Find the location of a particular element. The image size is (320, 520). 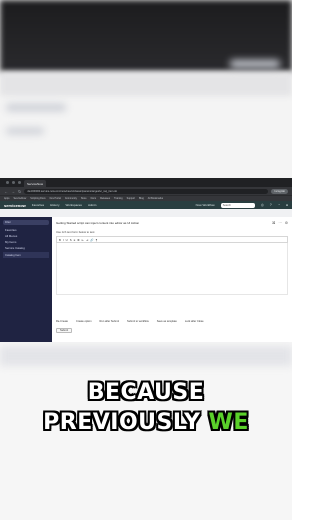

link-button: 🔗 is located at coordinates (91, 240).